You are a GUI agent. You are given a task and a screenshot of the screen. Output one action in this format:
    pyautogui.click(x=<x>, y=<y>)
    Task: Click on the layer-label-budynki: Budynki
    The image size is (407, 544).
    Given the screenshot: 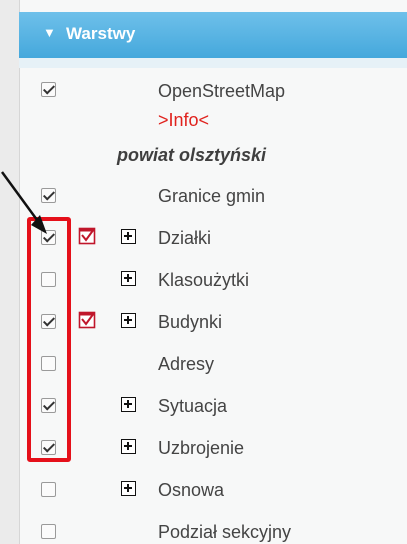 What is the action you would take?
    pyautogui.click(x=190, y=322)
    